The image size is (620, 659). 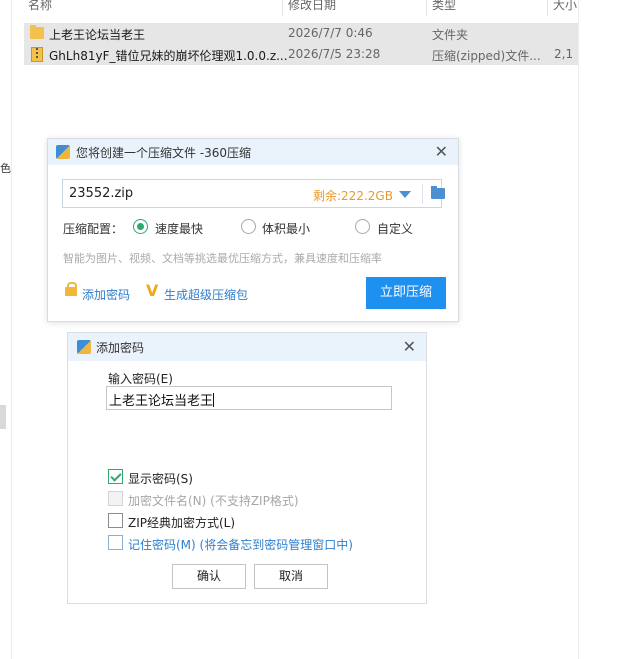 What do you see at coordinates (115, 498) in the screenshot?
I see `encrypt-filename-checkbox` at bounding box center [115, 498].